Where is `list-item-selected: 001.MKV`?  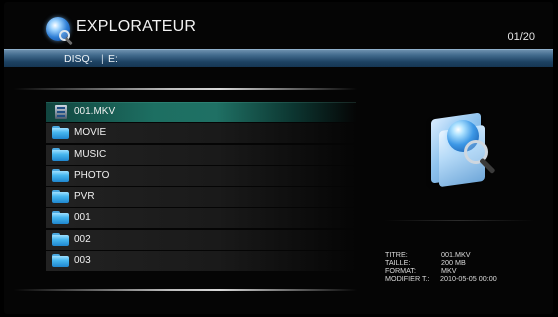 list-item-selected: 001.MKV is located at coordinates (201, 112).